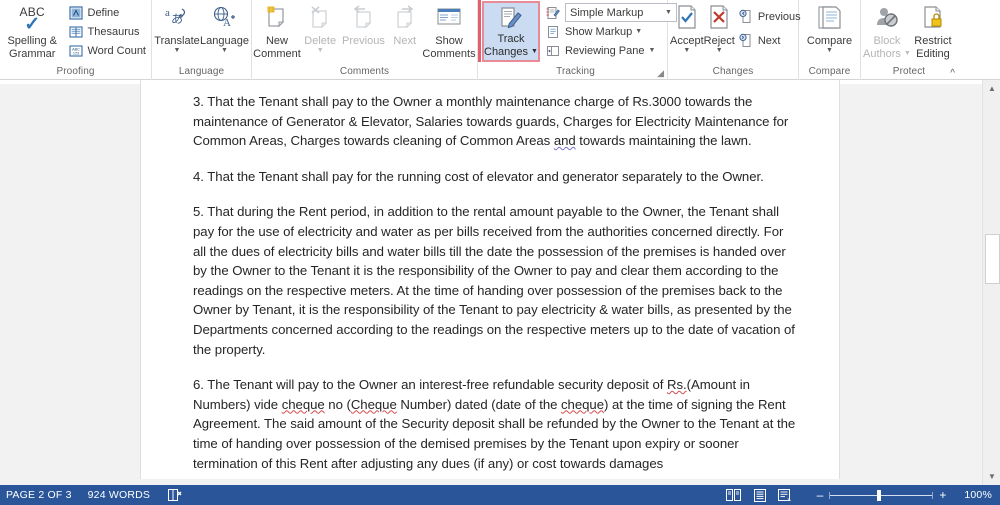  I want to click on show-comments-button: Show Comments, so click(449, 31).